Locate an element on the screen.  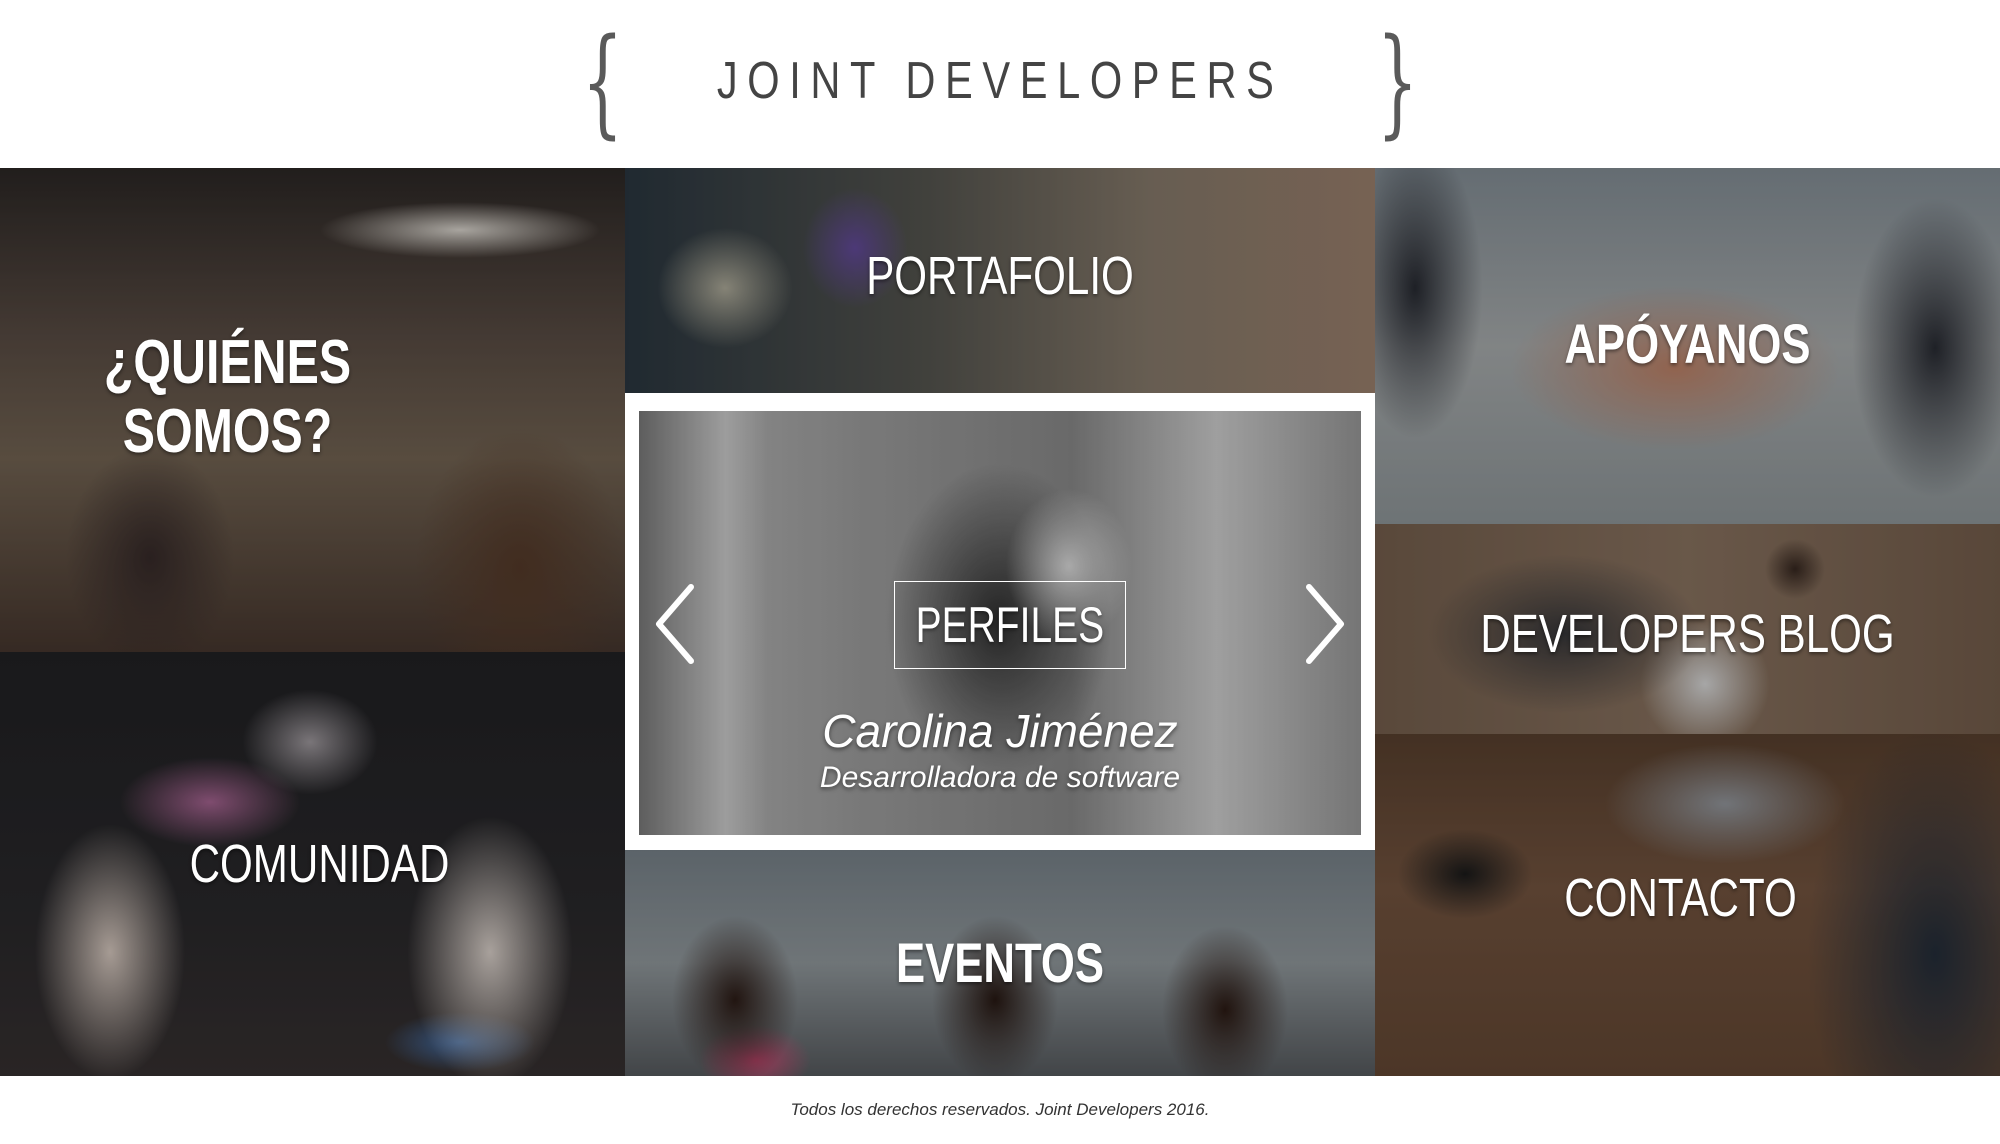
site-logo: { JOINT DEVELOPERS } is located at coordinates (1000, 81).